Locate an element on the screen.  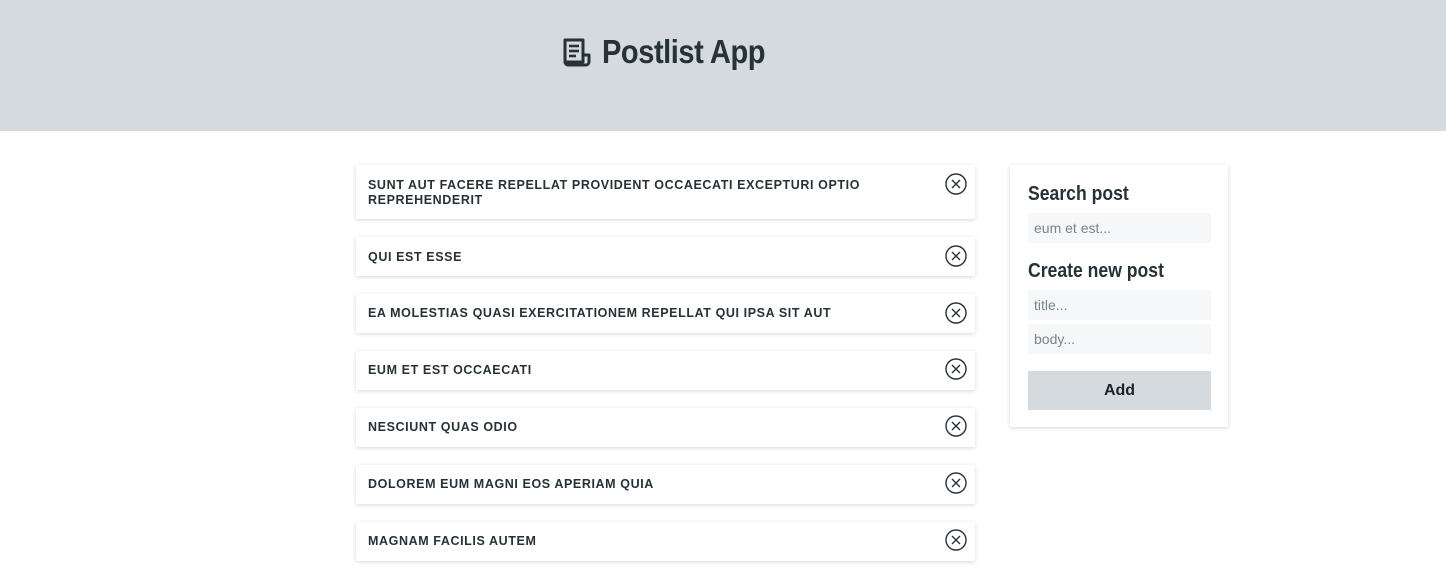
body-input is located at coordinates (1119, 339).